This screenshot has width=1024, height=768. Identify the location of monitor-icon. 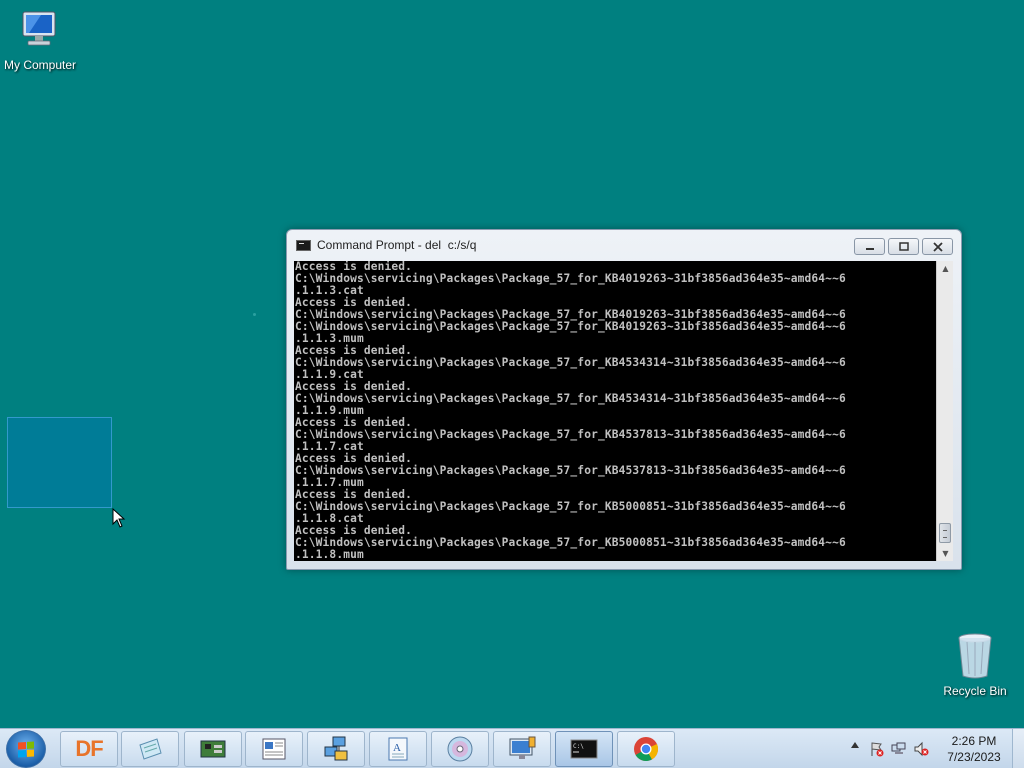
(522, 747).